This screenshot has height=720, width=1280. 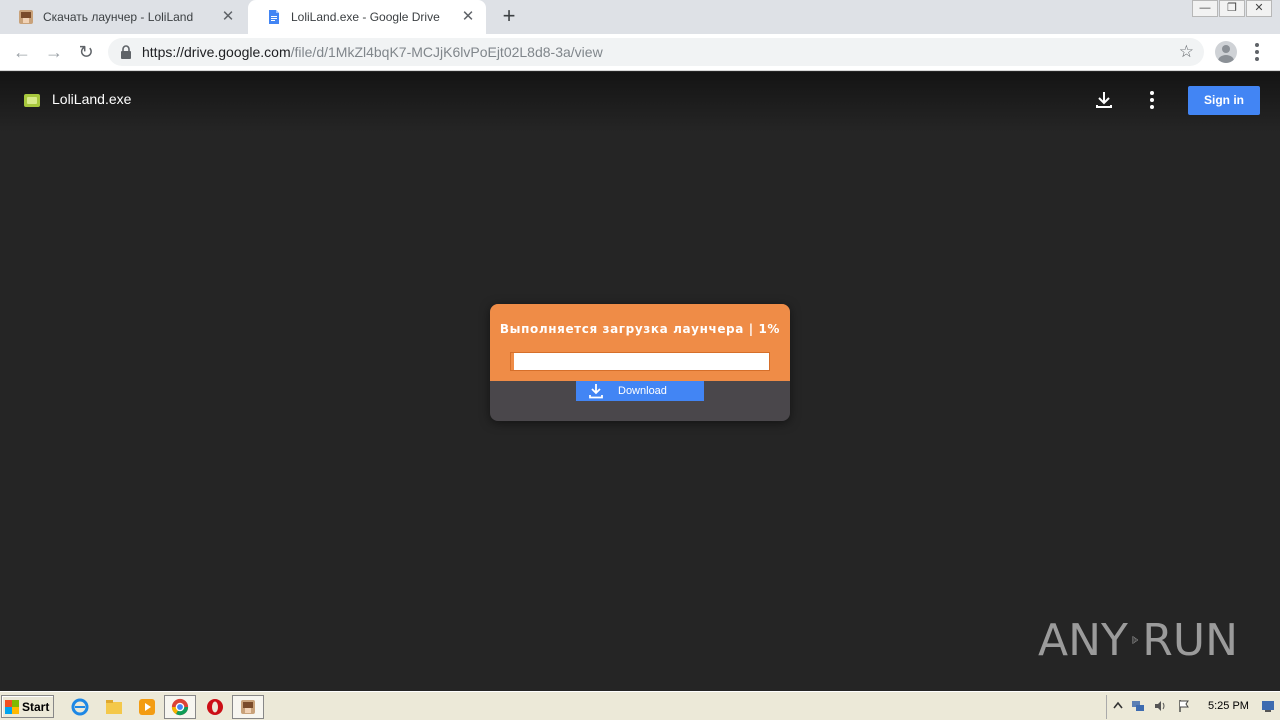 I want to click on taskbar-loliland-button, so click(x=248, y=707).